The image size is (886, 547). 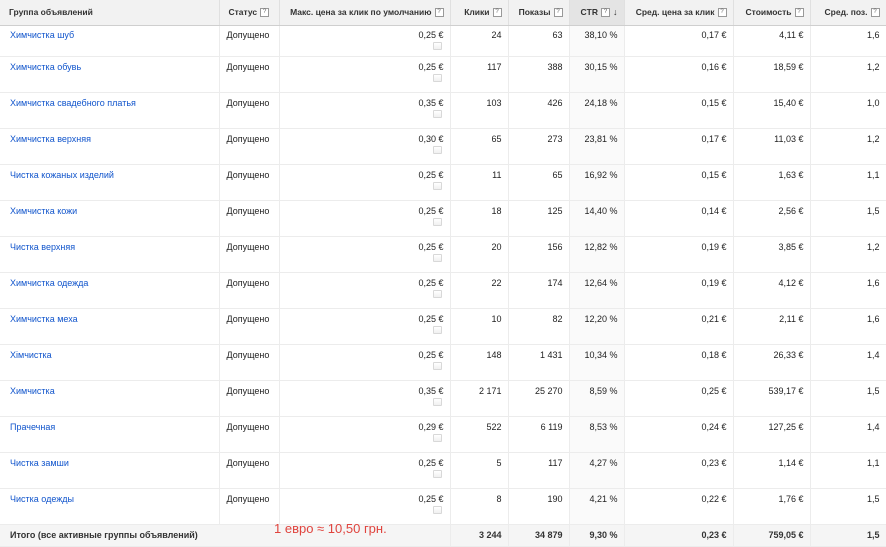 I want to click on column-header-clicks: Клики?, so click(x=479, y=13).